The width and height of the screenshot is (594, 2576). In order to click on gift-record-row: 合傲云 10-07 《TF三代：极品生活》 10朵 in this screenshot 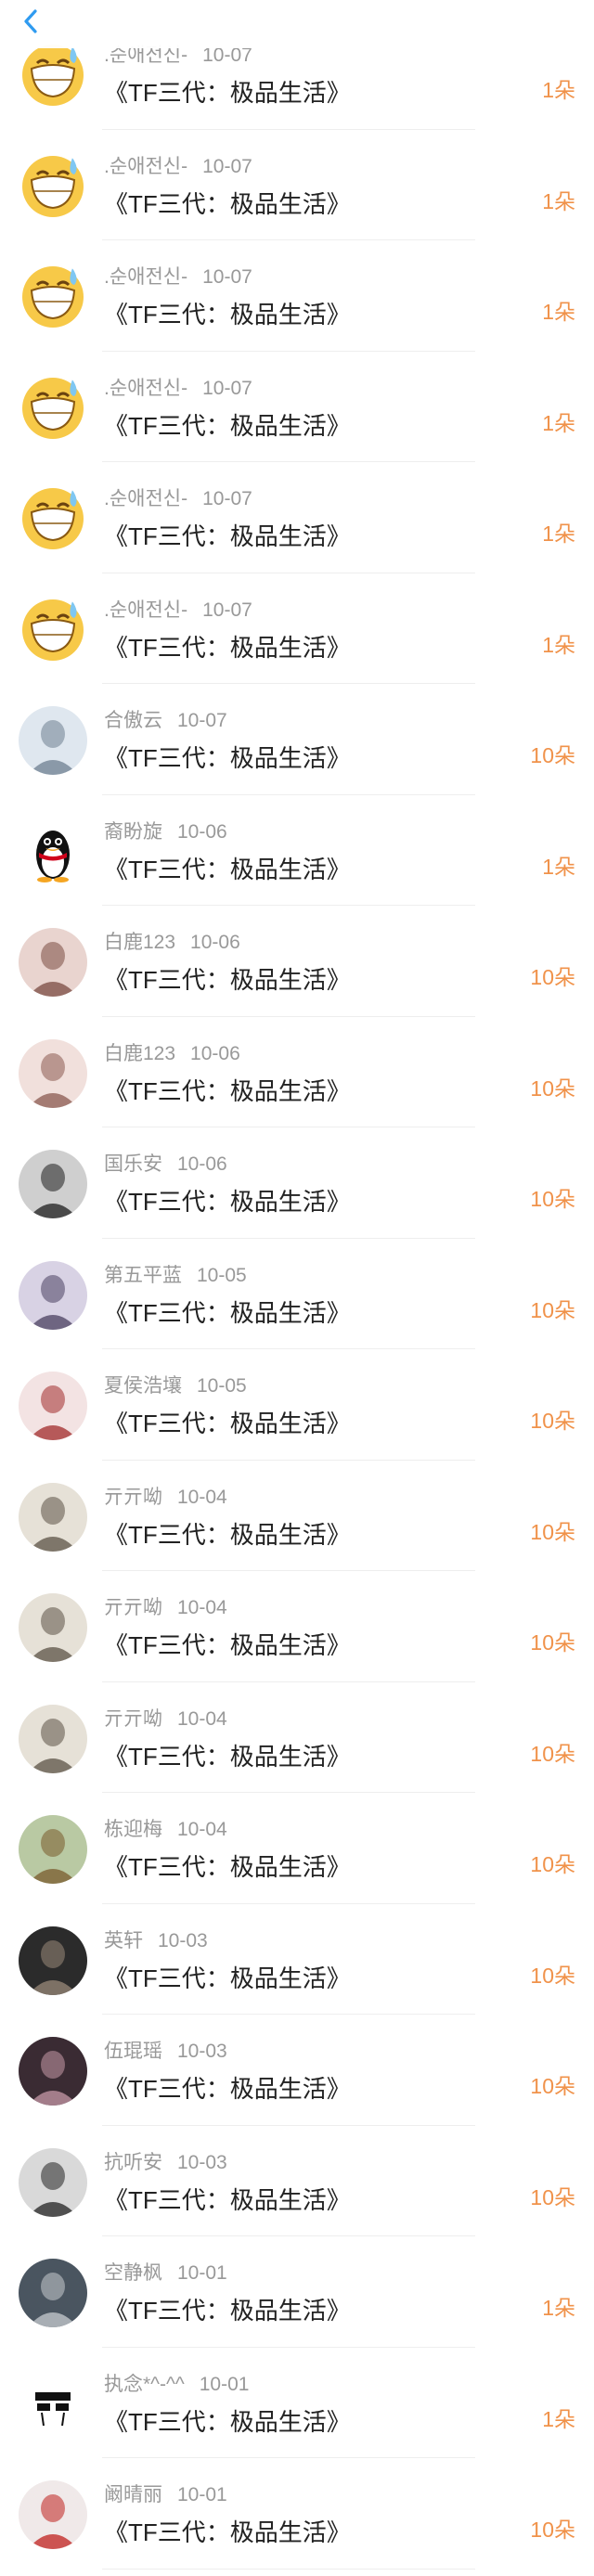, I will do `click(297, 739)`.